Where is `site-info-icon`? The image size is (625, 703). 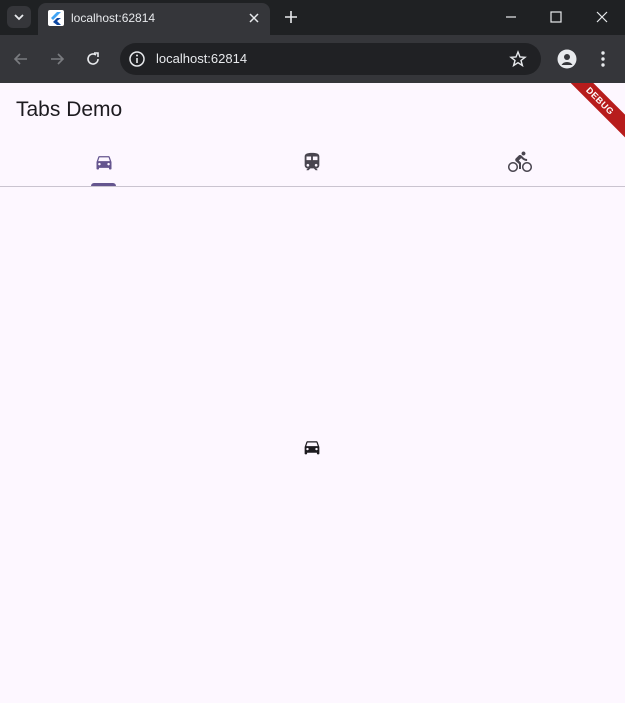
site-info-icon is located at coordinates (137, 59).